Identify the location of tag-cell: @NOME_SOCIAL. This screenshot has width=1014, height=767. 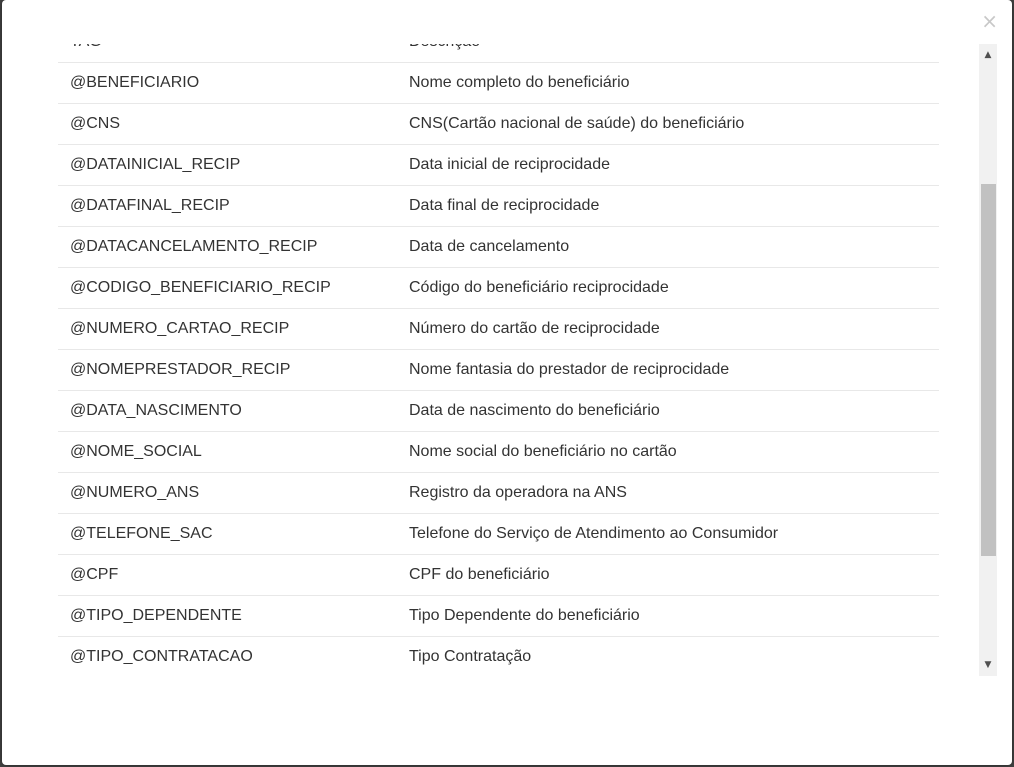
(227, 452).